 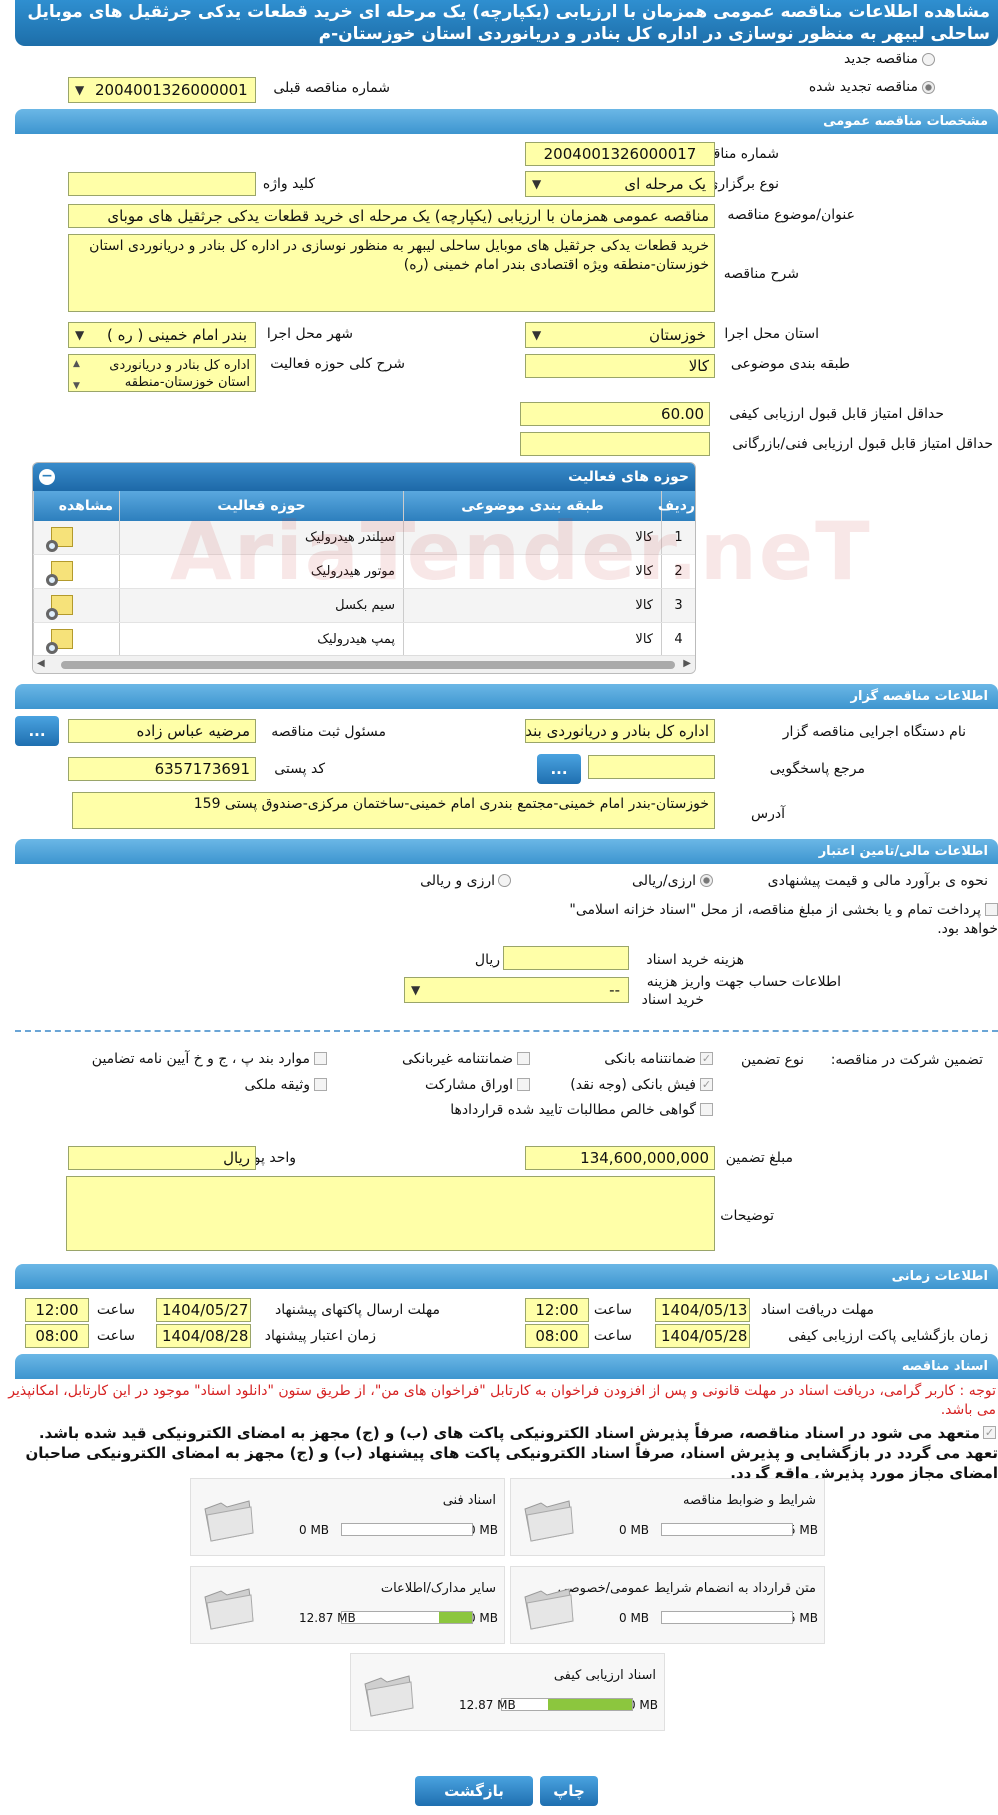 What do you see at coordinates (261, 639) in the screenshot?
I see `row-activity: پمپ هیدرولیک` at bounding box center [261, 639].